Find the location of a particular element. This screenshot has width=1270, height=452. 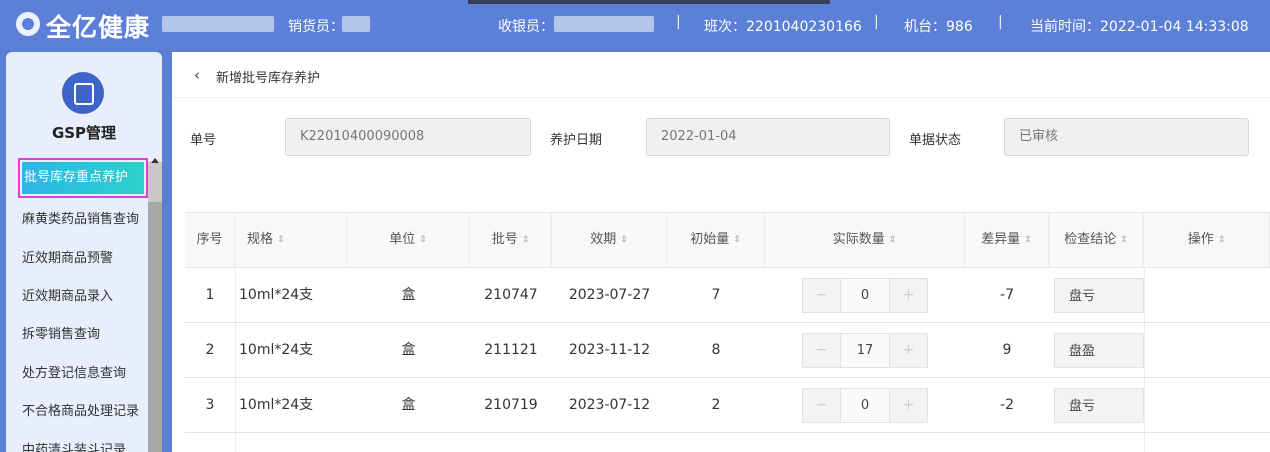

column-header: 规格 ⇕ is located at coordinates (291, 240).